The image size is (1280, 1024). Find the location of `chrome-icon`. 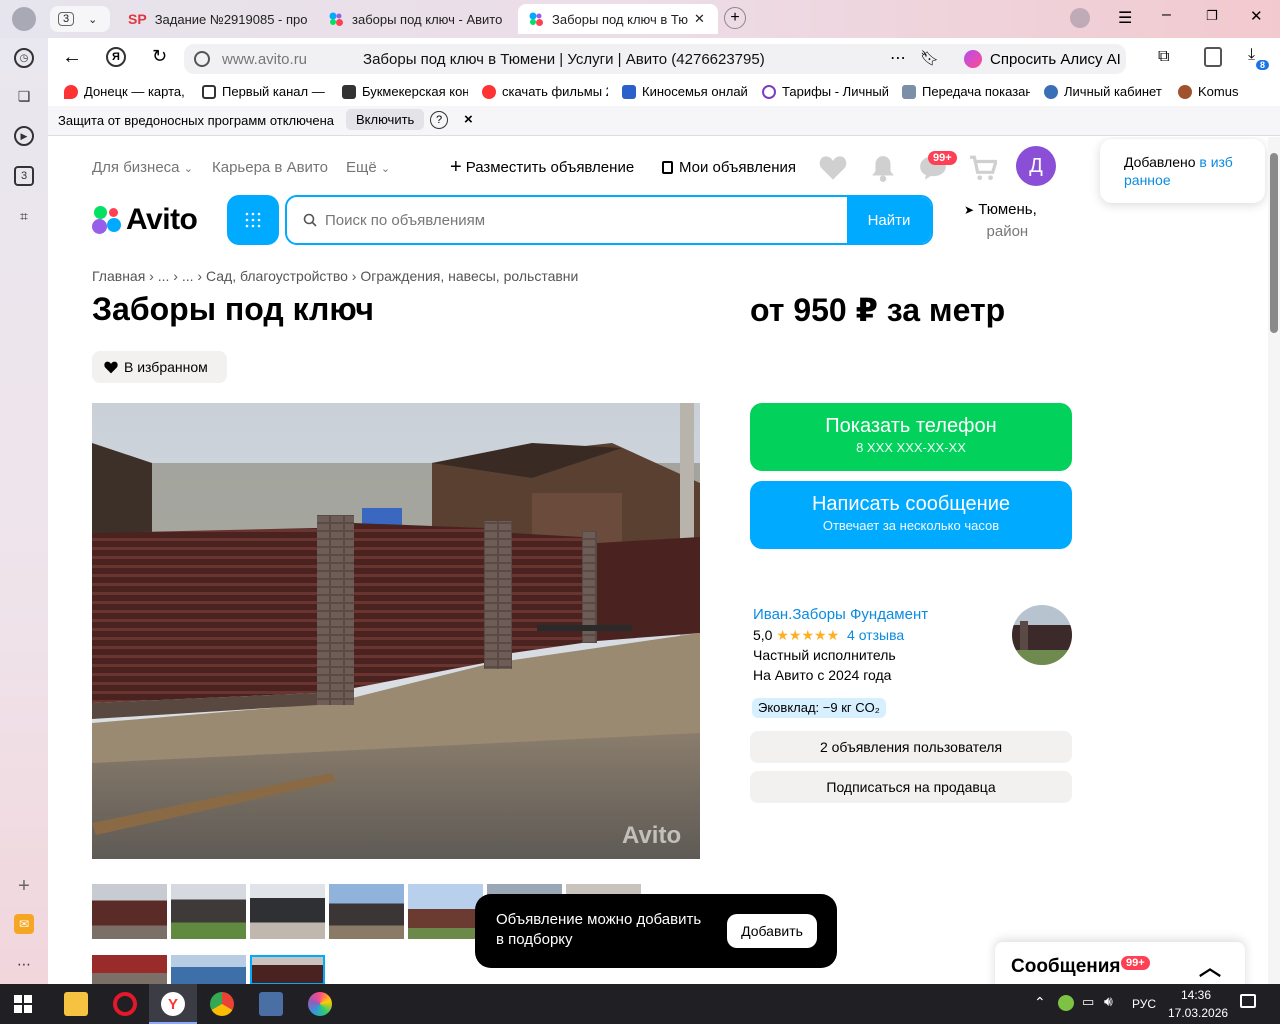

chrome-icon is located at coordinates (222, 1004).